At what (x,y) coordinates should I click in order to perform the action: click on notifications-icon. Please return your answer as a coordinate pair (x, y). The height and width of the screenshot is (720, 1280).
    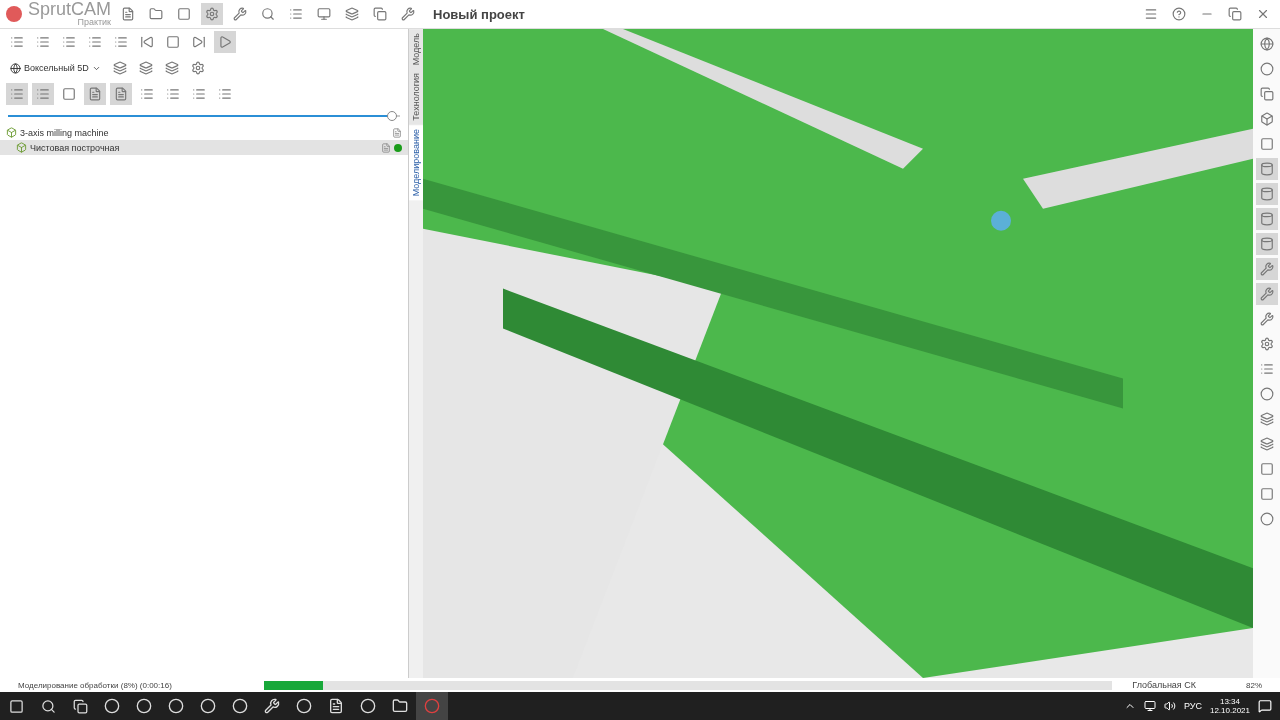
    Looking at the image, I should click on (1265, 706).